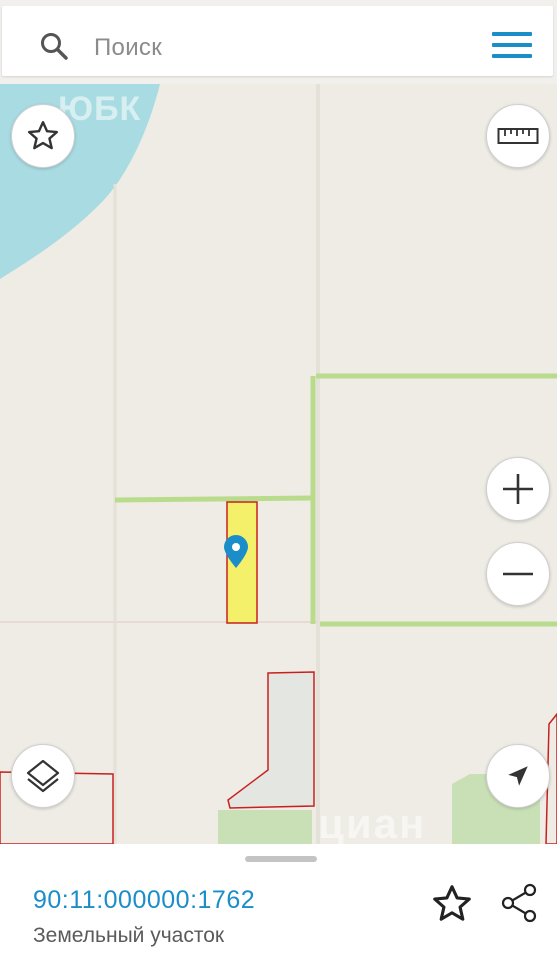 Image resolution: width=557 pixels, height=960 pixels. What do you see at coordinates (452, 904) in the screenshot?
I see `star-outline-icon` at bounding box center [452, 904].